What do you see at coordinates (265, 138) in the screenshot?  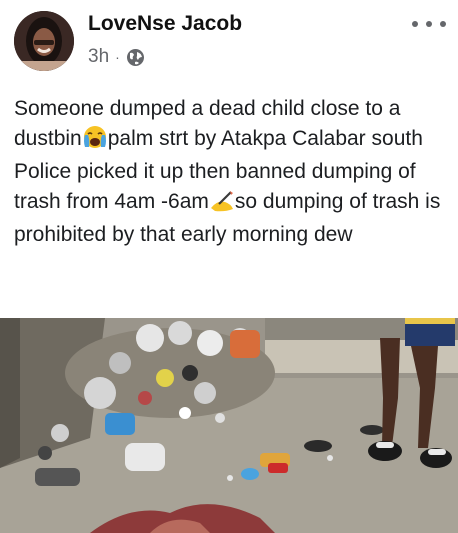 I see `post-text-segment: palm strt by Atakpa Calabar south` at bounding box center [265, 138].